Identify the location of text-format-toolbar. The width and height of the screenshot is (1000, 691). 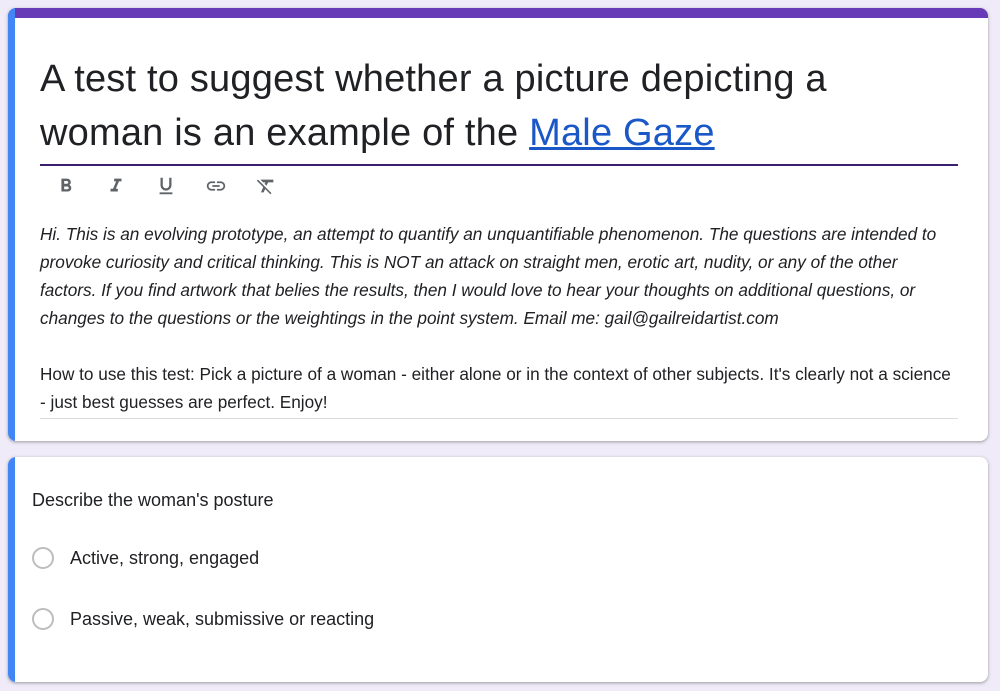
(173, 186).